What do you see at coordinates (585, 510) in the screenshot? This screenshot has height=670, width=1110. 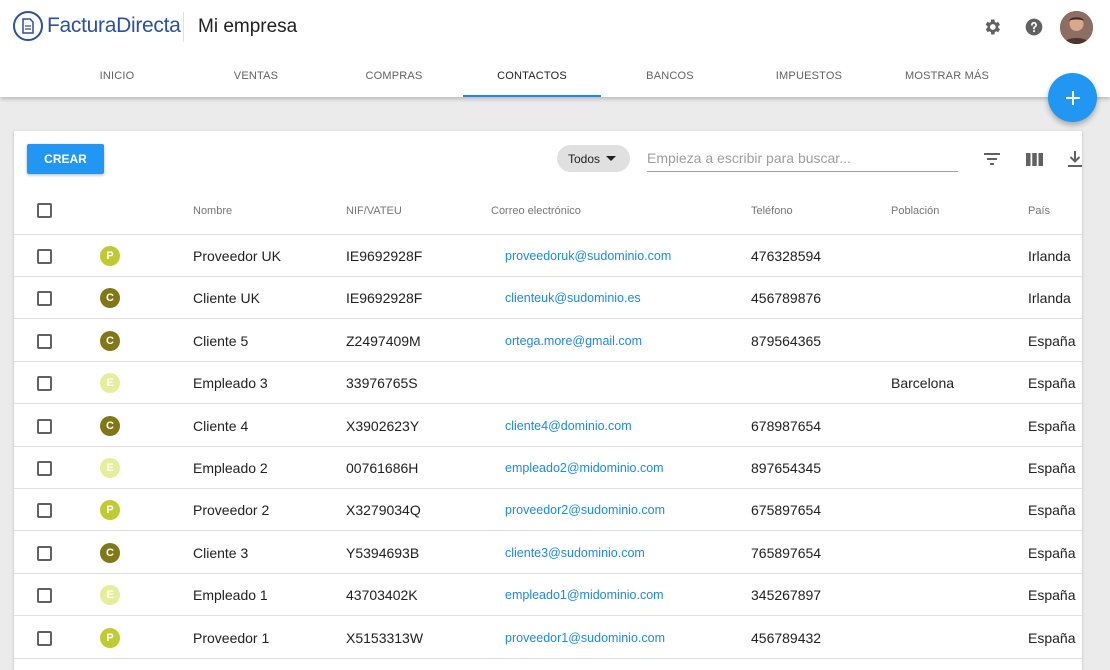 I see `contact-email: proveedor2@sudominio.com` at bounding box center [585, 510].